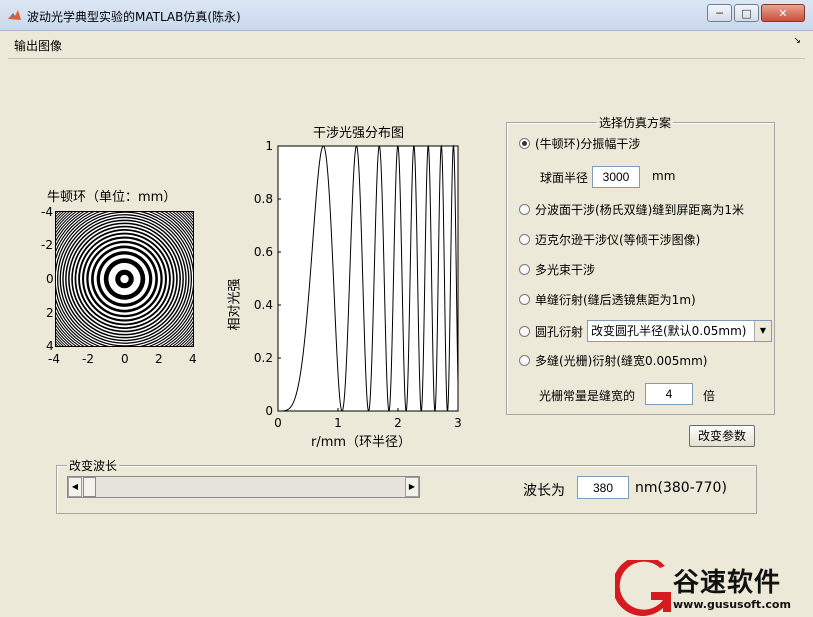 The height and width of the screenshot is (617, 813). I want to click on ring-ytick-1: -2, so click(47, 245).